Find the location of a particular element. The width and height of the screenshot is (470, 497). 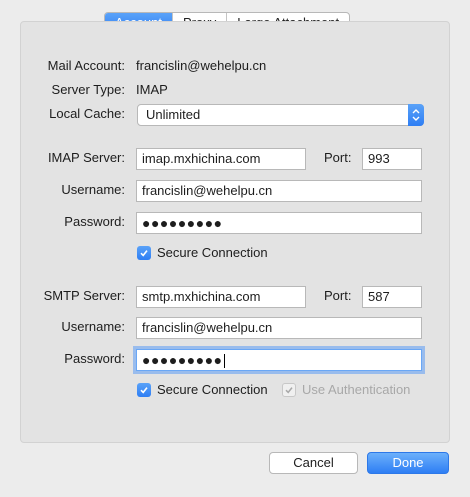

mail-account-value: francislin@wehelpu.cn is located at coordinates (201, 65).